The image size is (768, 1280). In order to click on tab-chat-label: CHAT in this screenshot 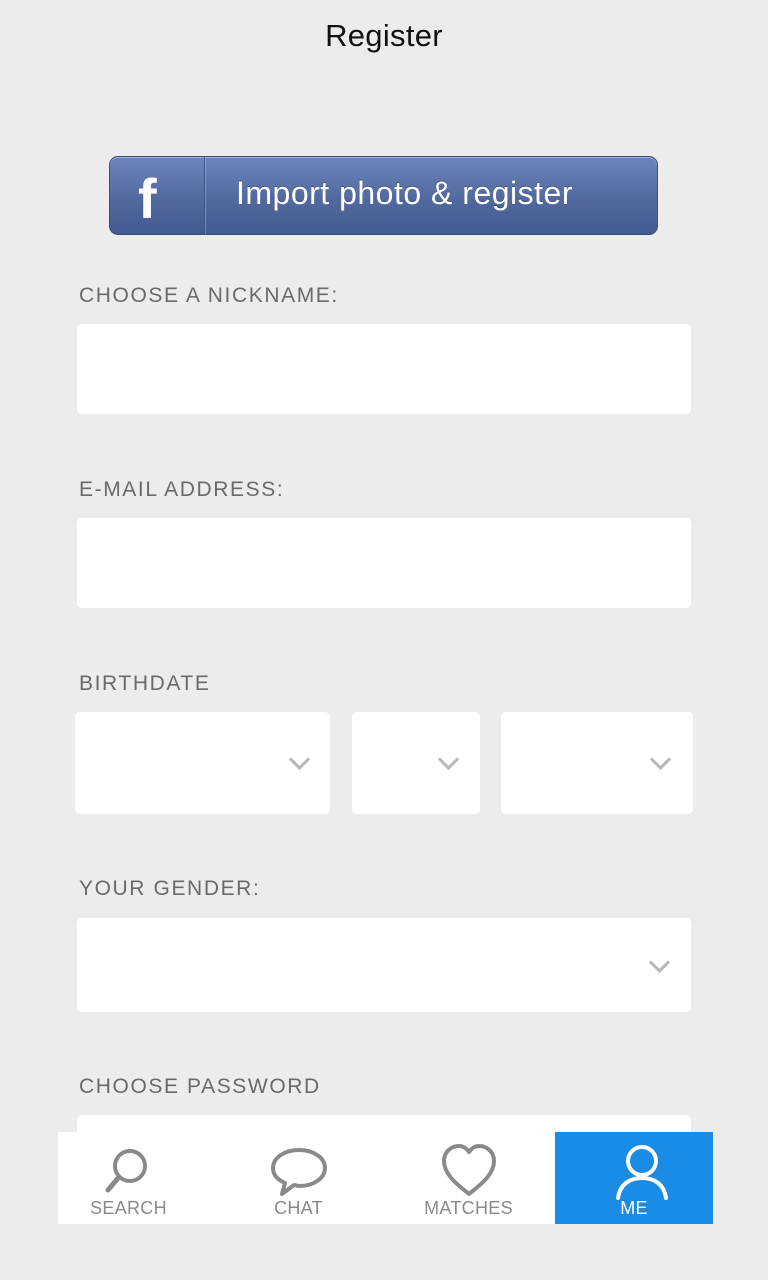, I will do `click(298, 1208)`.